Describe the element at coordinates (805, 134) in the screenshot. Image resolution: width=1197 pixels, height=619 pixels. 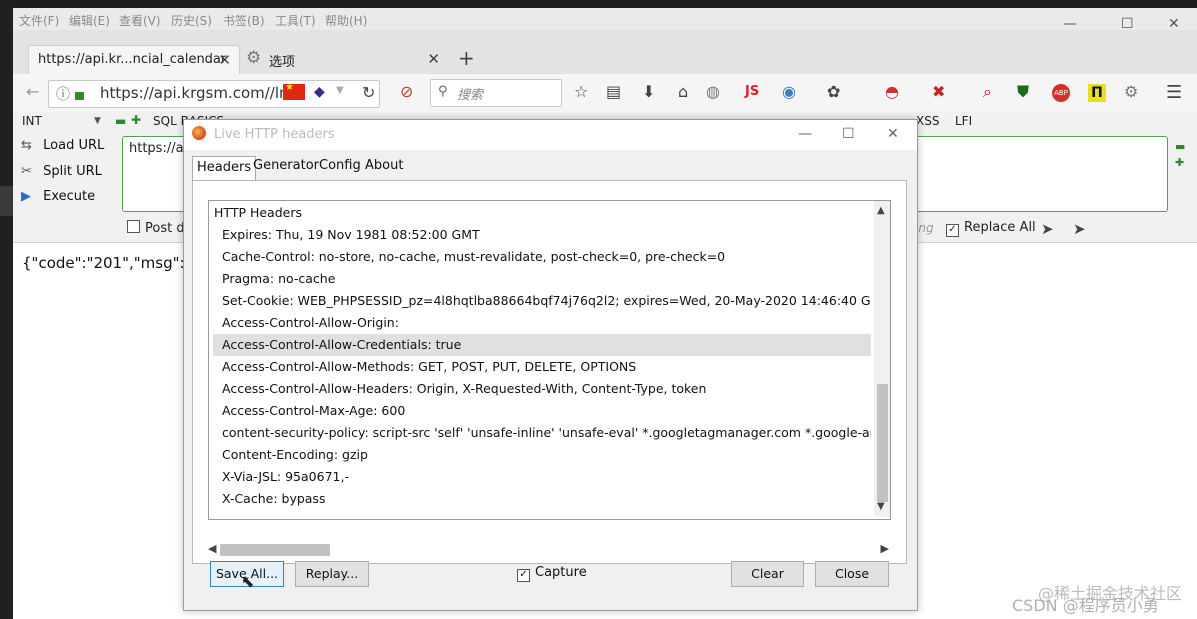
I see `minimize-icon: —` at that location.